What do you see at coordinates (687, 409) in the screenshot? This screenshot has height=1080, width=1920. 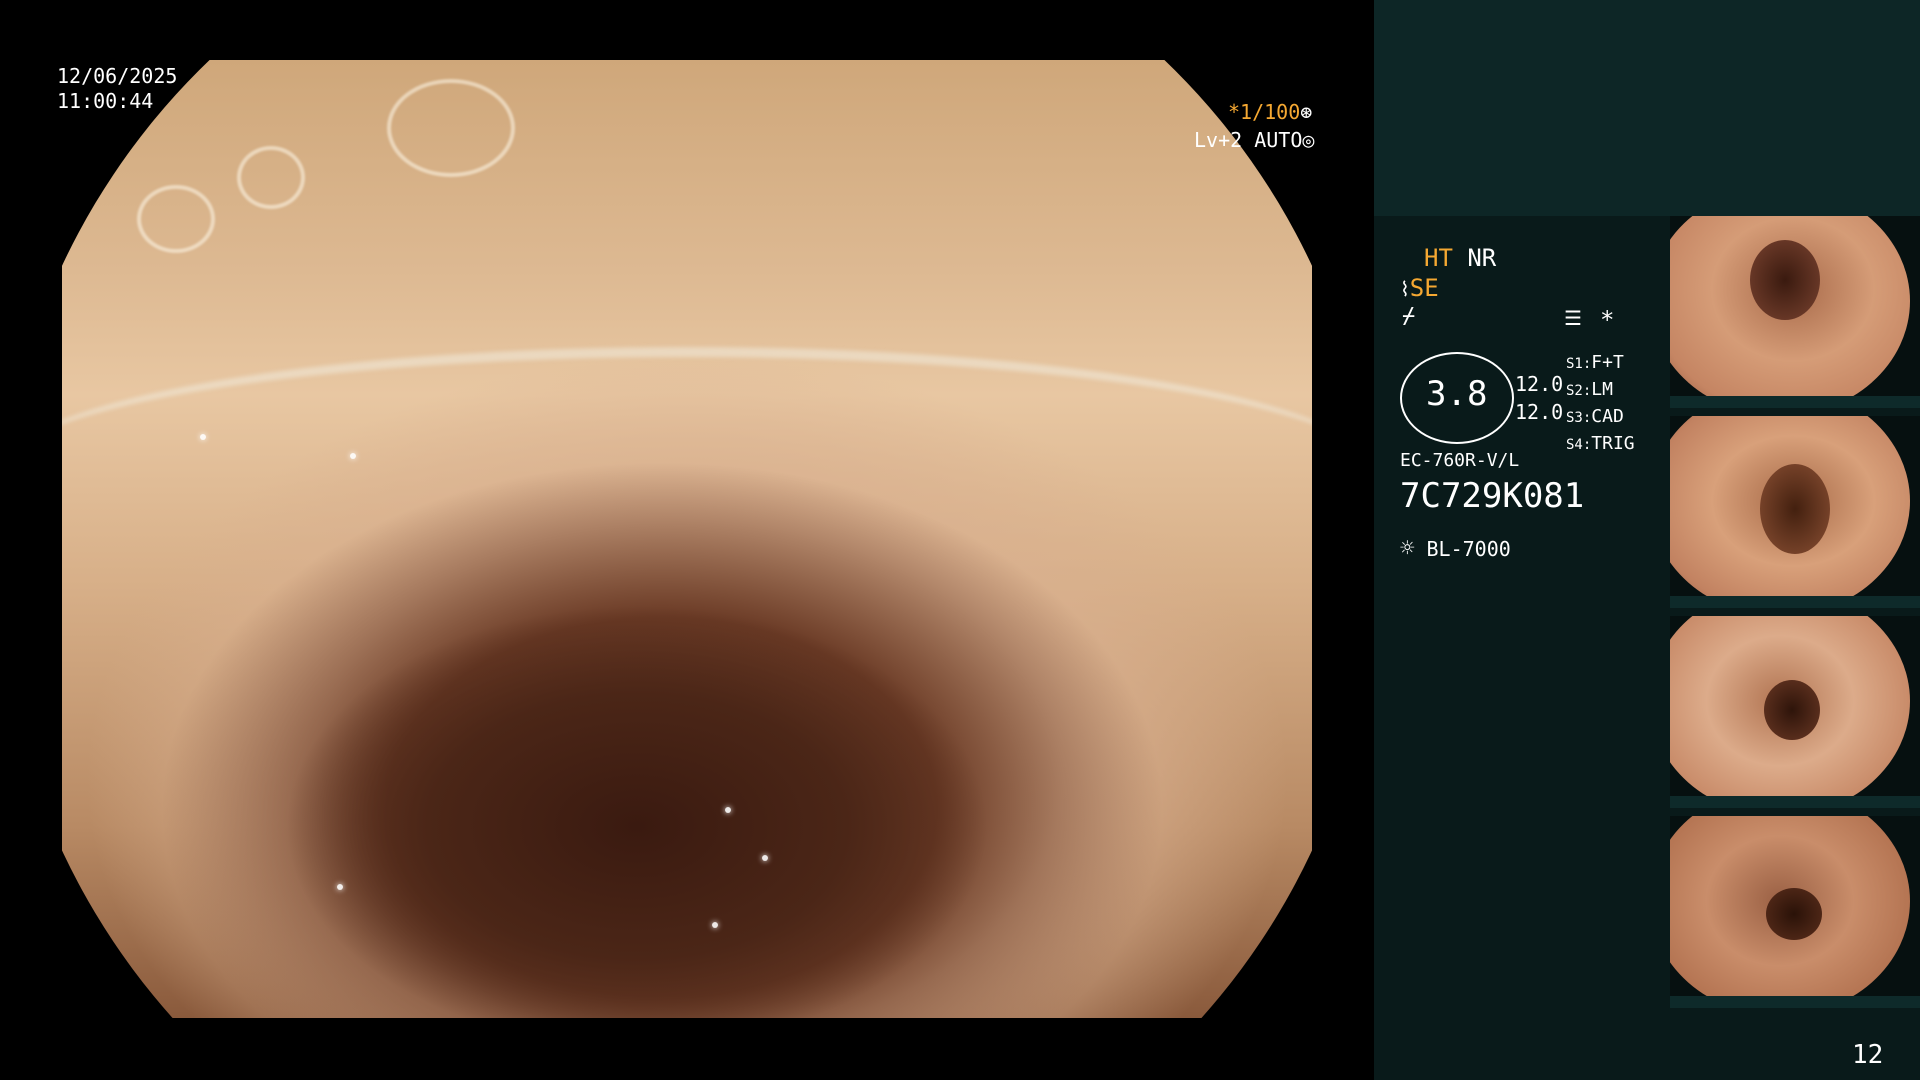 I see `cap-rim` at bounding box center [687, 409].